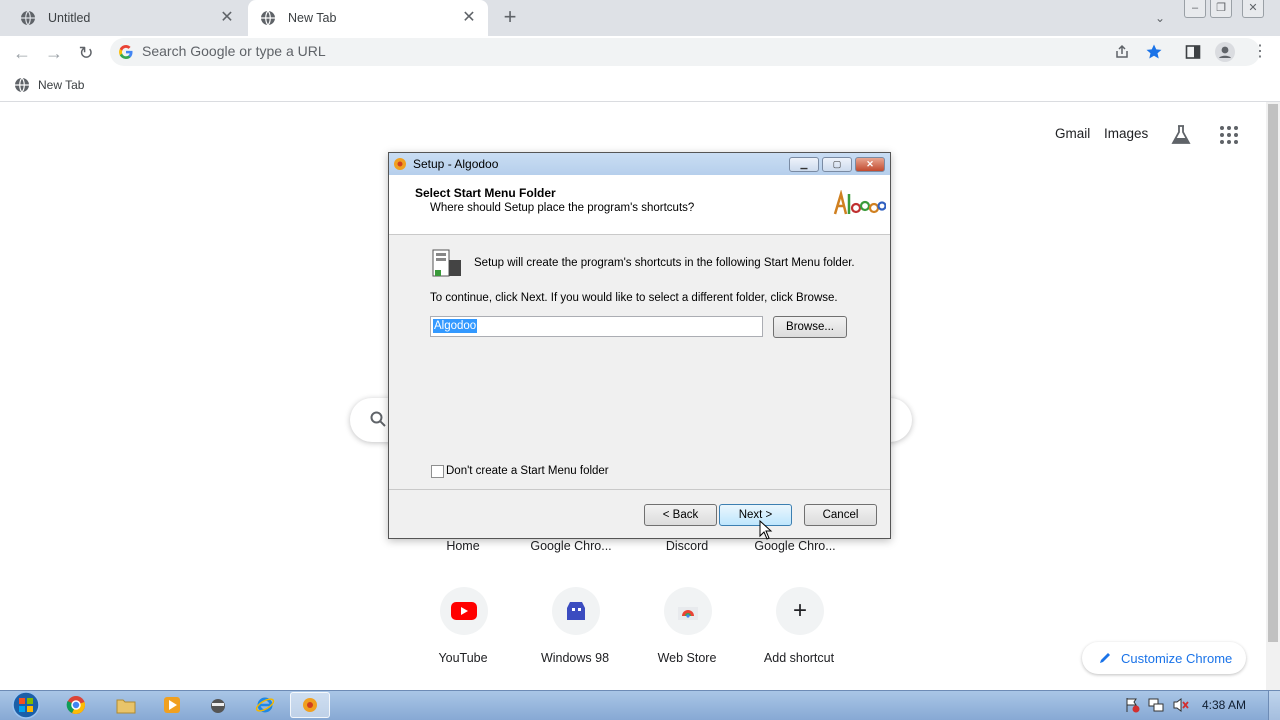  Describe the element at coordinates (1193, 52) in the screenshot. I see `side-panel-icon` at that location.